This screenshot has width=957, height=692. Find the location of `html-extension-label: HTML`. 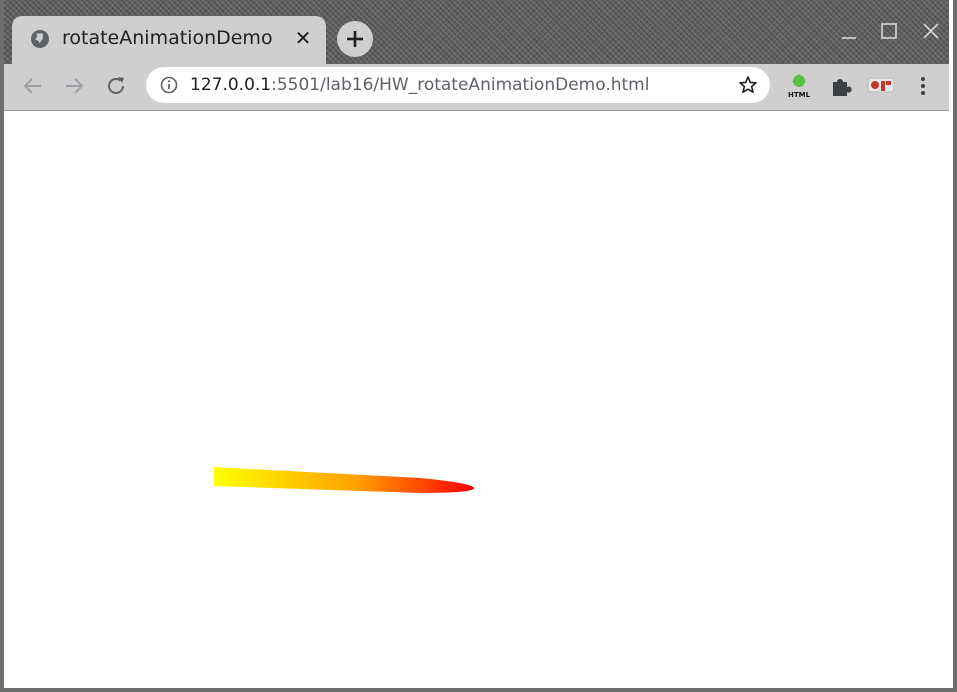

html-extension-label: HTML is located at coordinates (799, 95).